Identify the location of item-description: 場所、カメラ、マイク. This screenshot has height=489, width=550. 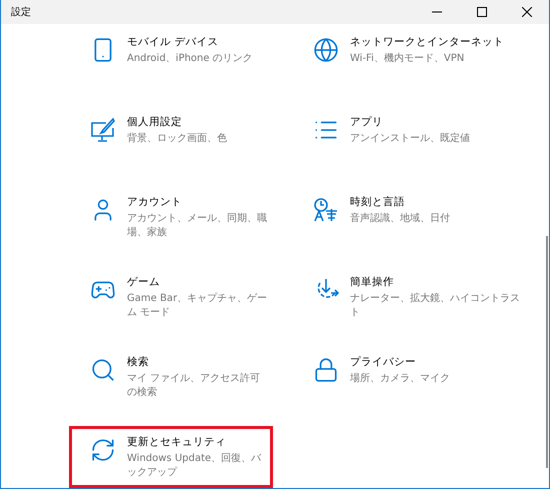
(400, 379).